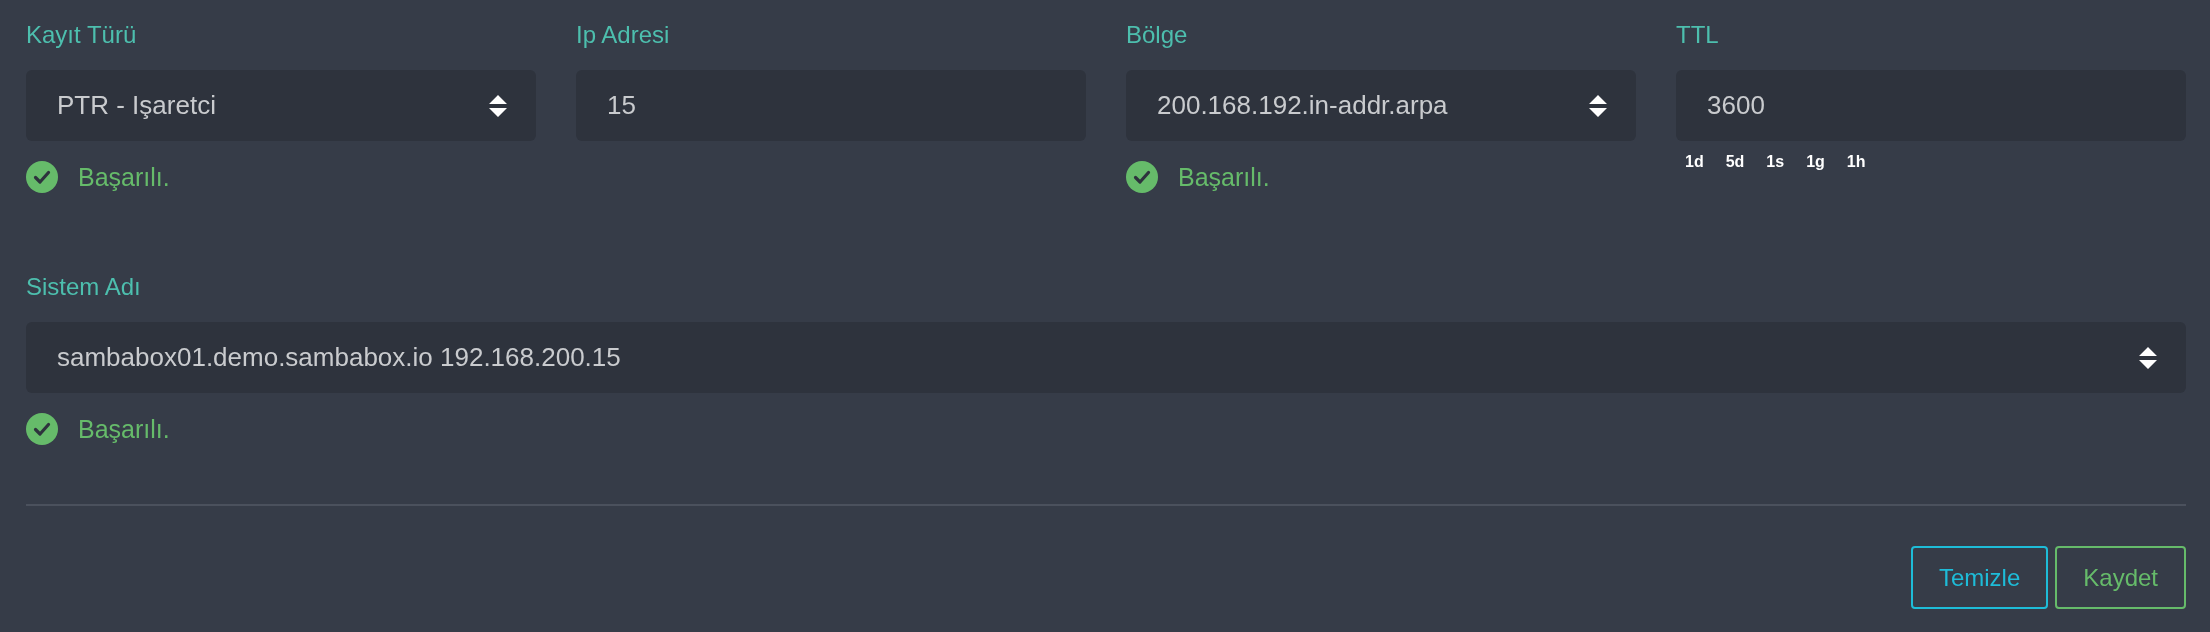  Describe the element at coordinates (1735, 162) in the screenshot. I see `ttl-preset-button: 5d` at that location.